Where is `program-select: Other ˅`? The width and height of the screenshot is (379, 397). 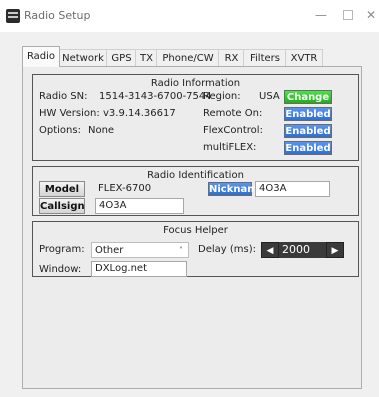 program-select: Other ˅ is located at coordinates (140, 250).